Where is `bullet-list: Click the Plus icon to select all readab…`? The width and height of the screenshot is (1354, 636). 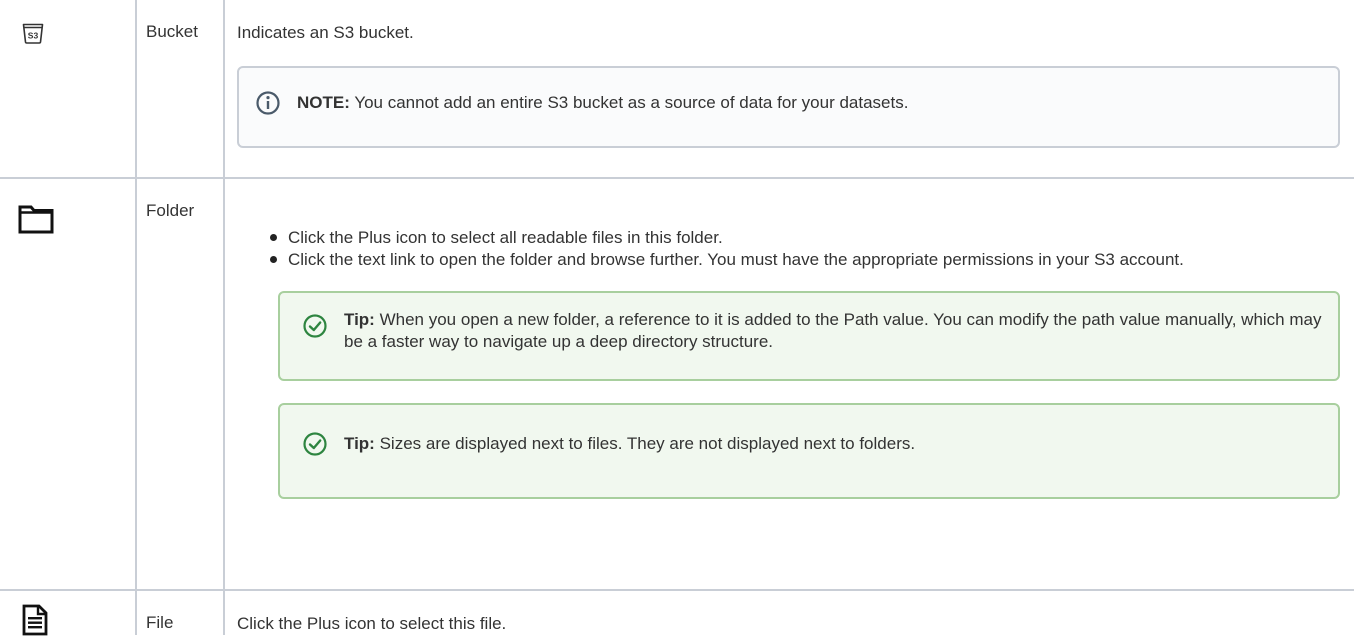 bullet-list: Click the Plus icon to select all readab… is located at coordinates (789, 249).